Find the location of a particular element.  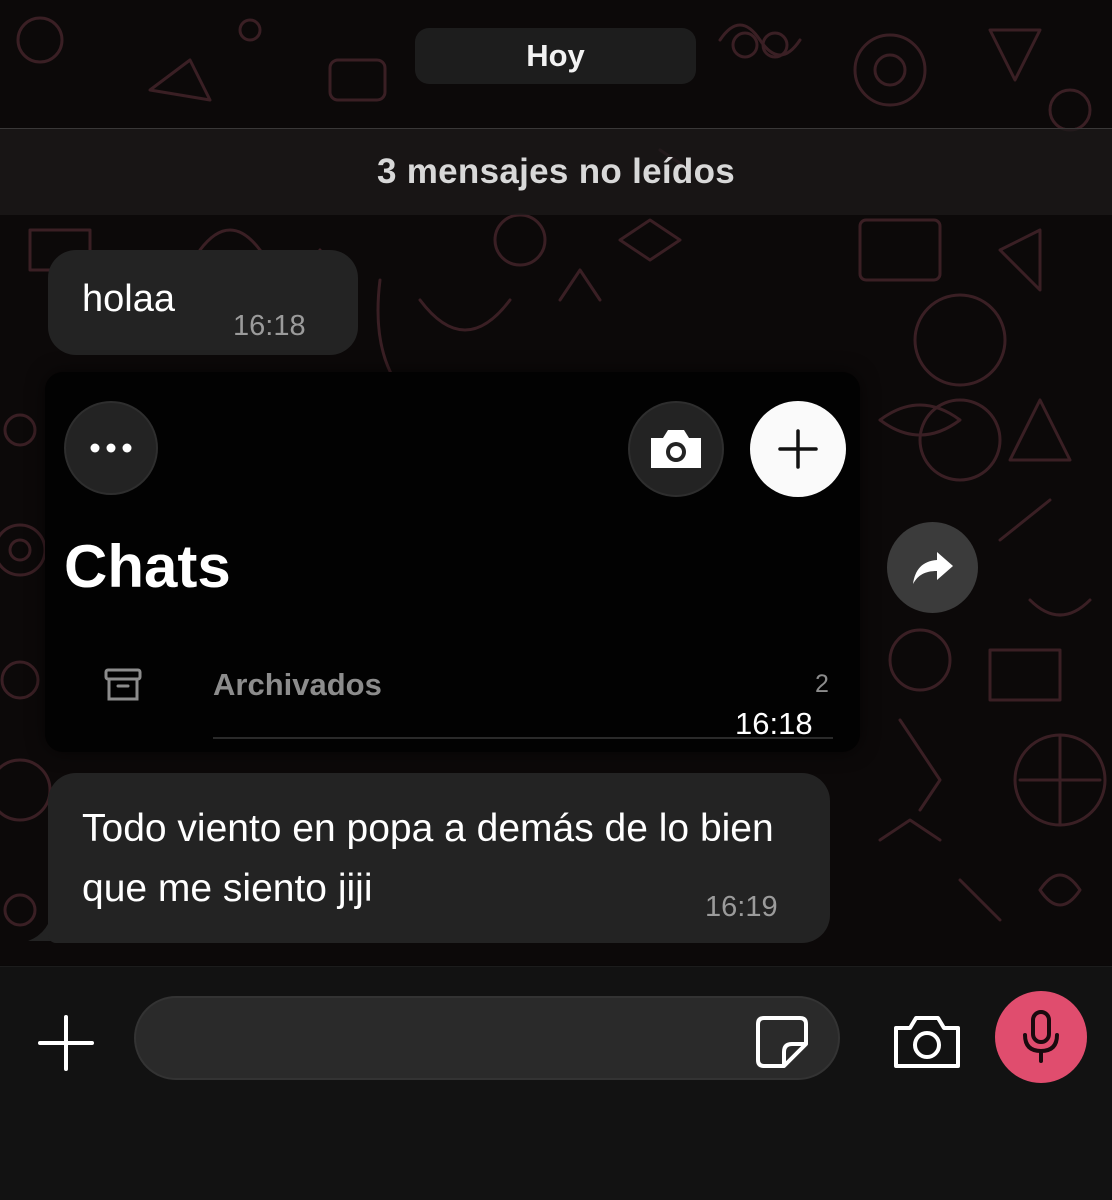

camera-button is located at coordinates (927, 1042).